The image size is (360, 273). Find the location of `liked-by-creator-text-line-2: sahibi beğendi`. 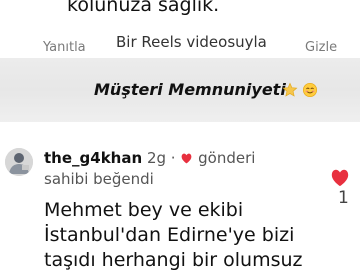

liked-by-creator-text-line-2: sahibi beğendi is located at coordinates (99, 179).